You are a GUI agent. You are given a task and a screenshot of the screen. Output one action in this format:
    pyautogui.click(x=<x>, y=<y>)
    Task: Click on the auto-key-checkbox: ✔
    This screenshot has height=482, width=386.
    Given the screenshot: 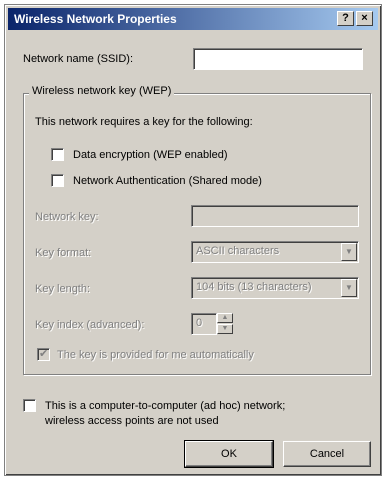 What is the action you would take?
    pyautogui.click(x=43, y=354)
    